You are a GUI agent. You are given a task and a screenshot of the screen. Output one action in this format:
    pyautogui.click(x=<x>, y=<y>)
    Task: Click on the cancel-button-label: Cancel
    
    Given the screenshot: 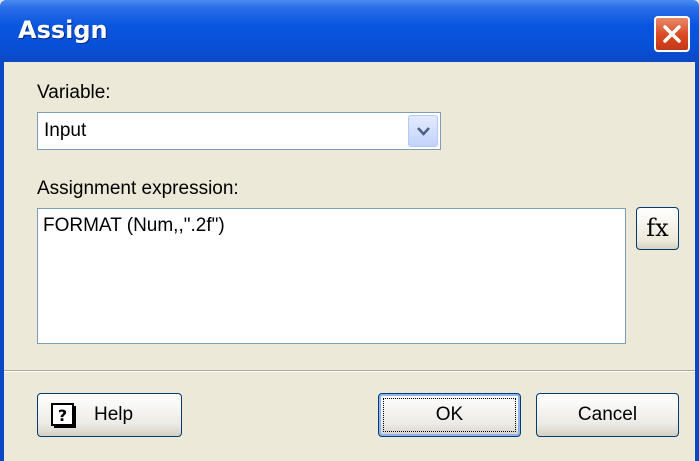 What is the action you would take?
    pyautogui.click(x=607, y=414)
    